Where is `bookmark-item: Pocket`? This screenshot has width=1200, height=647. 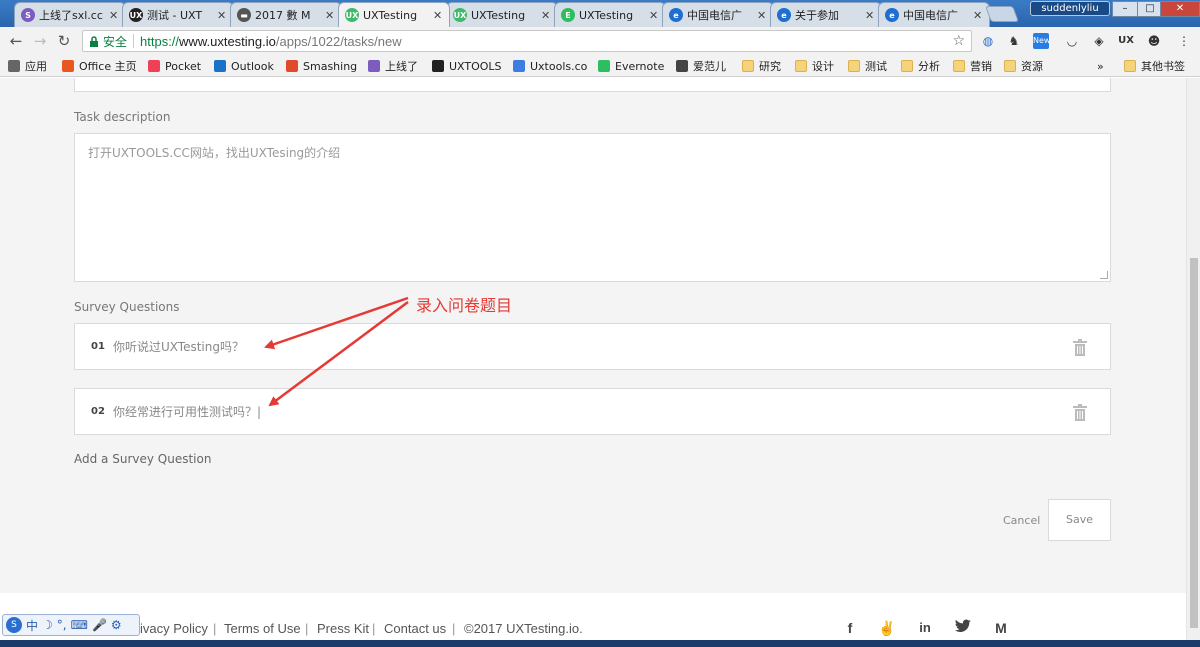
bookmark-item: Pocket is located at coordinates (174, 66).